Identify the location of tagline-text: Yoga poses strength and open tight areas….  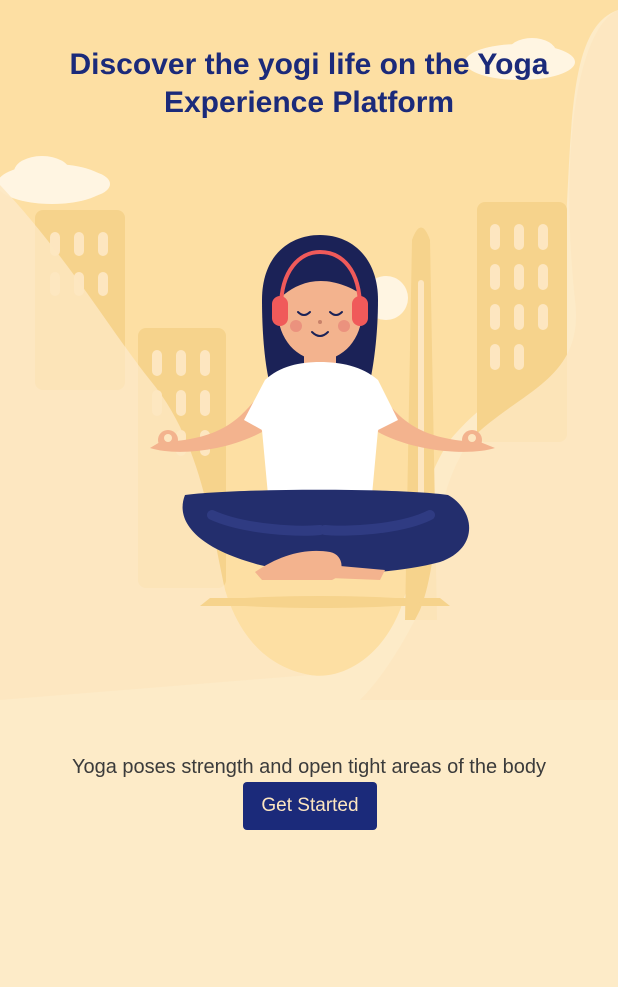
(309, 767).